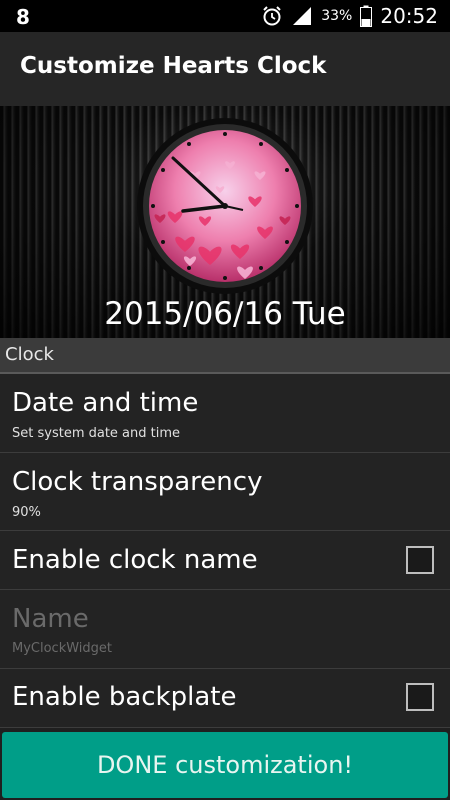 Image resolution: width=450 pixels, height=800 pixels. I want to click on pref-enable-backplate: Enable backplate, so click(225, 698).